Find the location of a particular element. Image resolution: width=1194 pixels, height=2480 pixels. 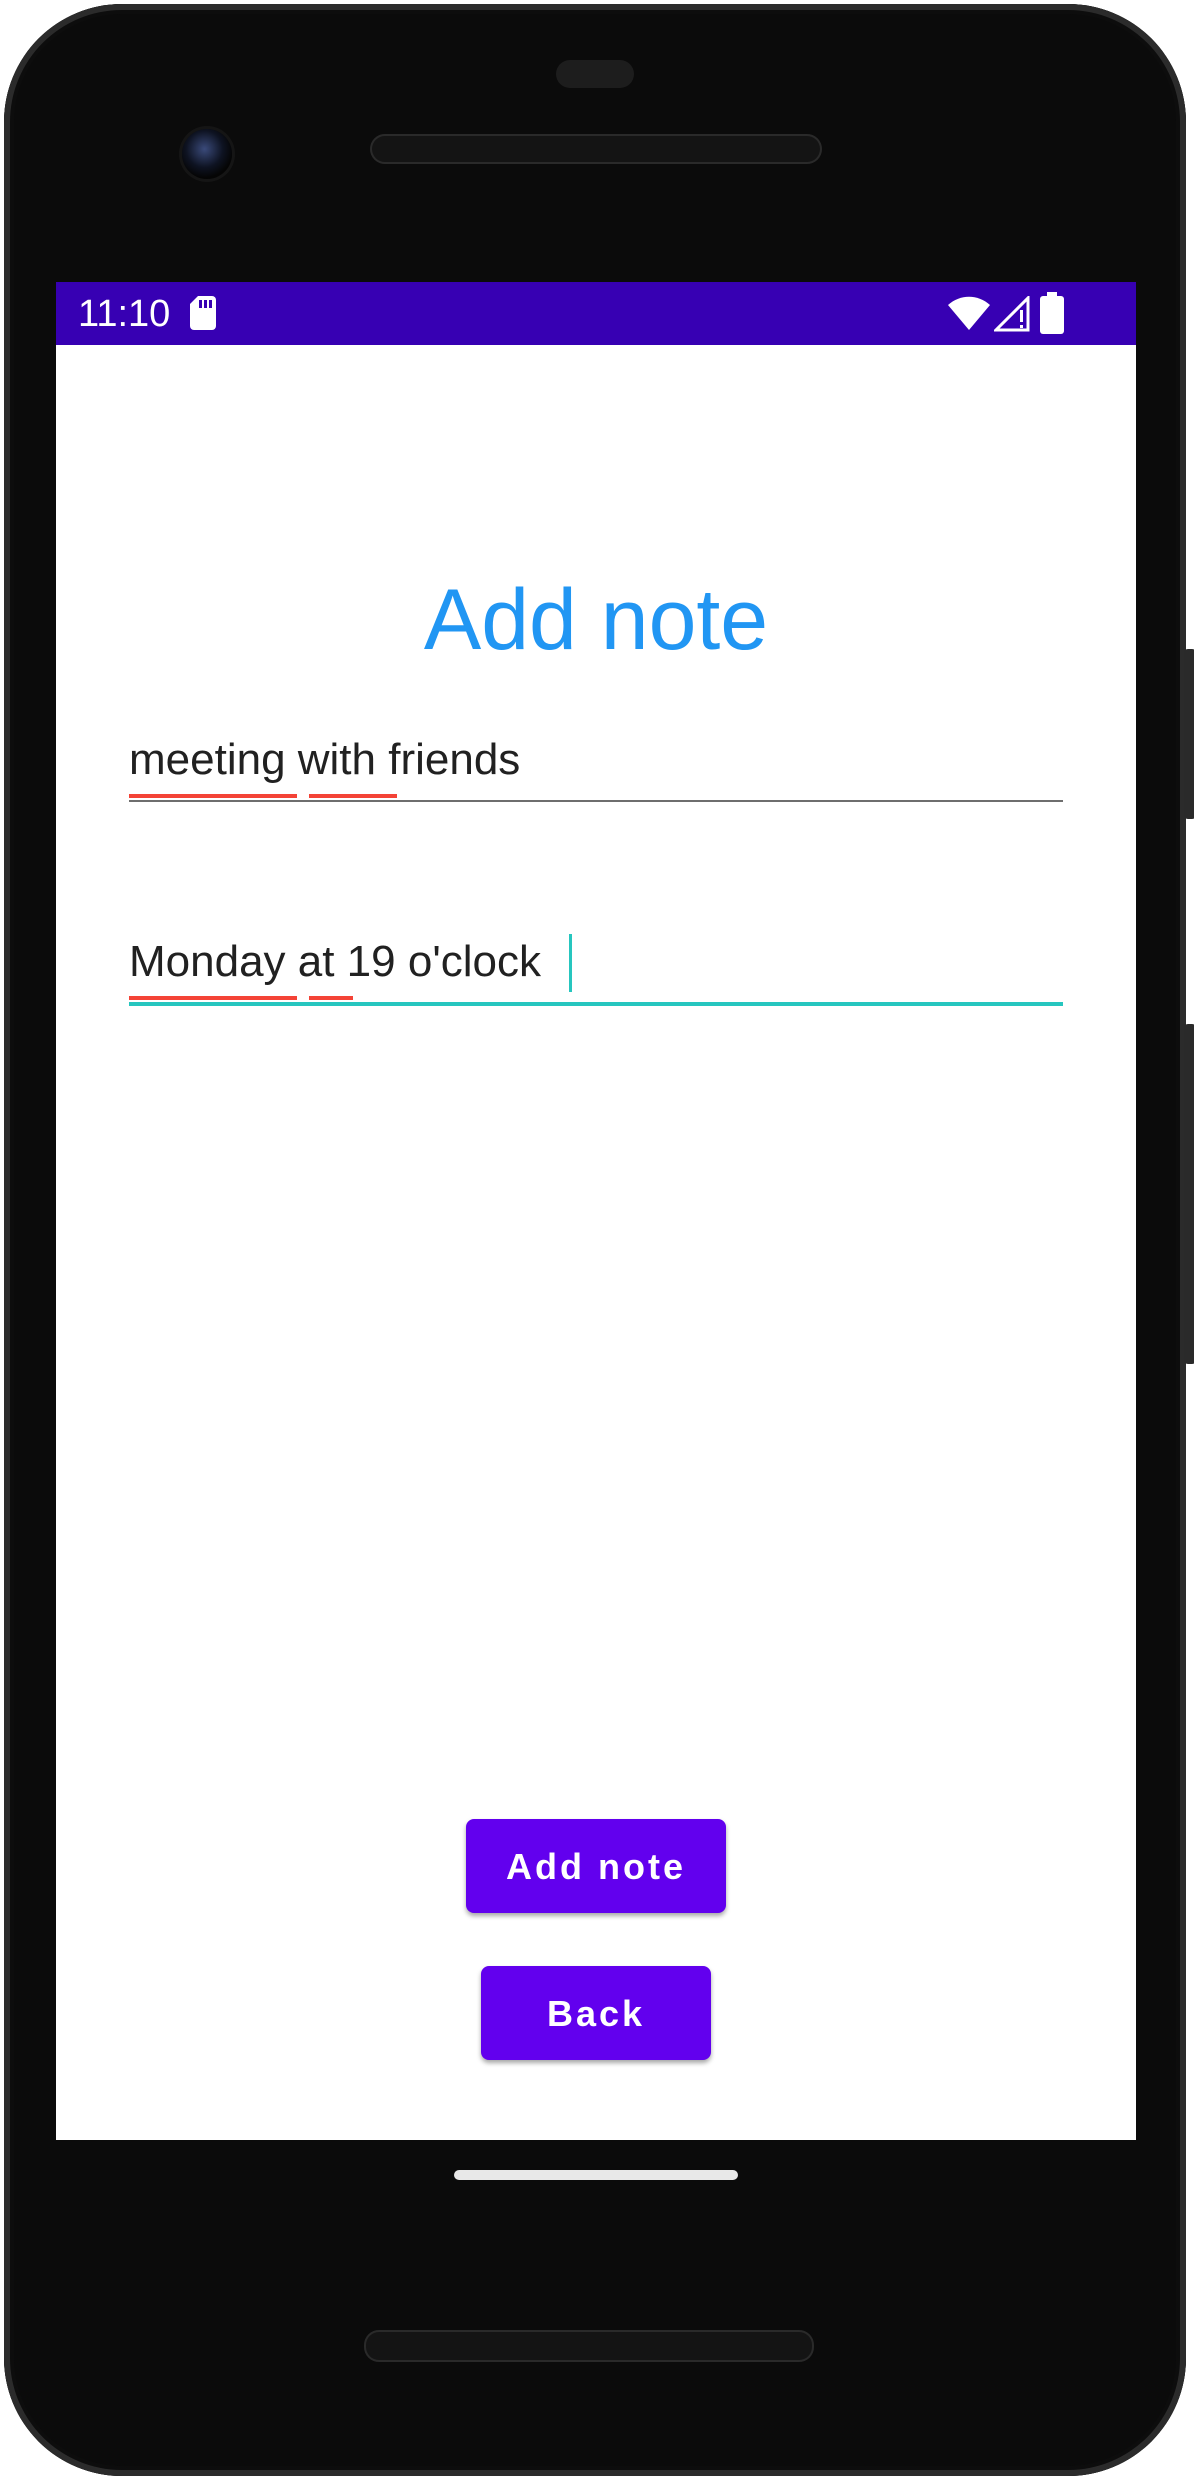

back-button: Back is located at coordinates (596, 2013).